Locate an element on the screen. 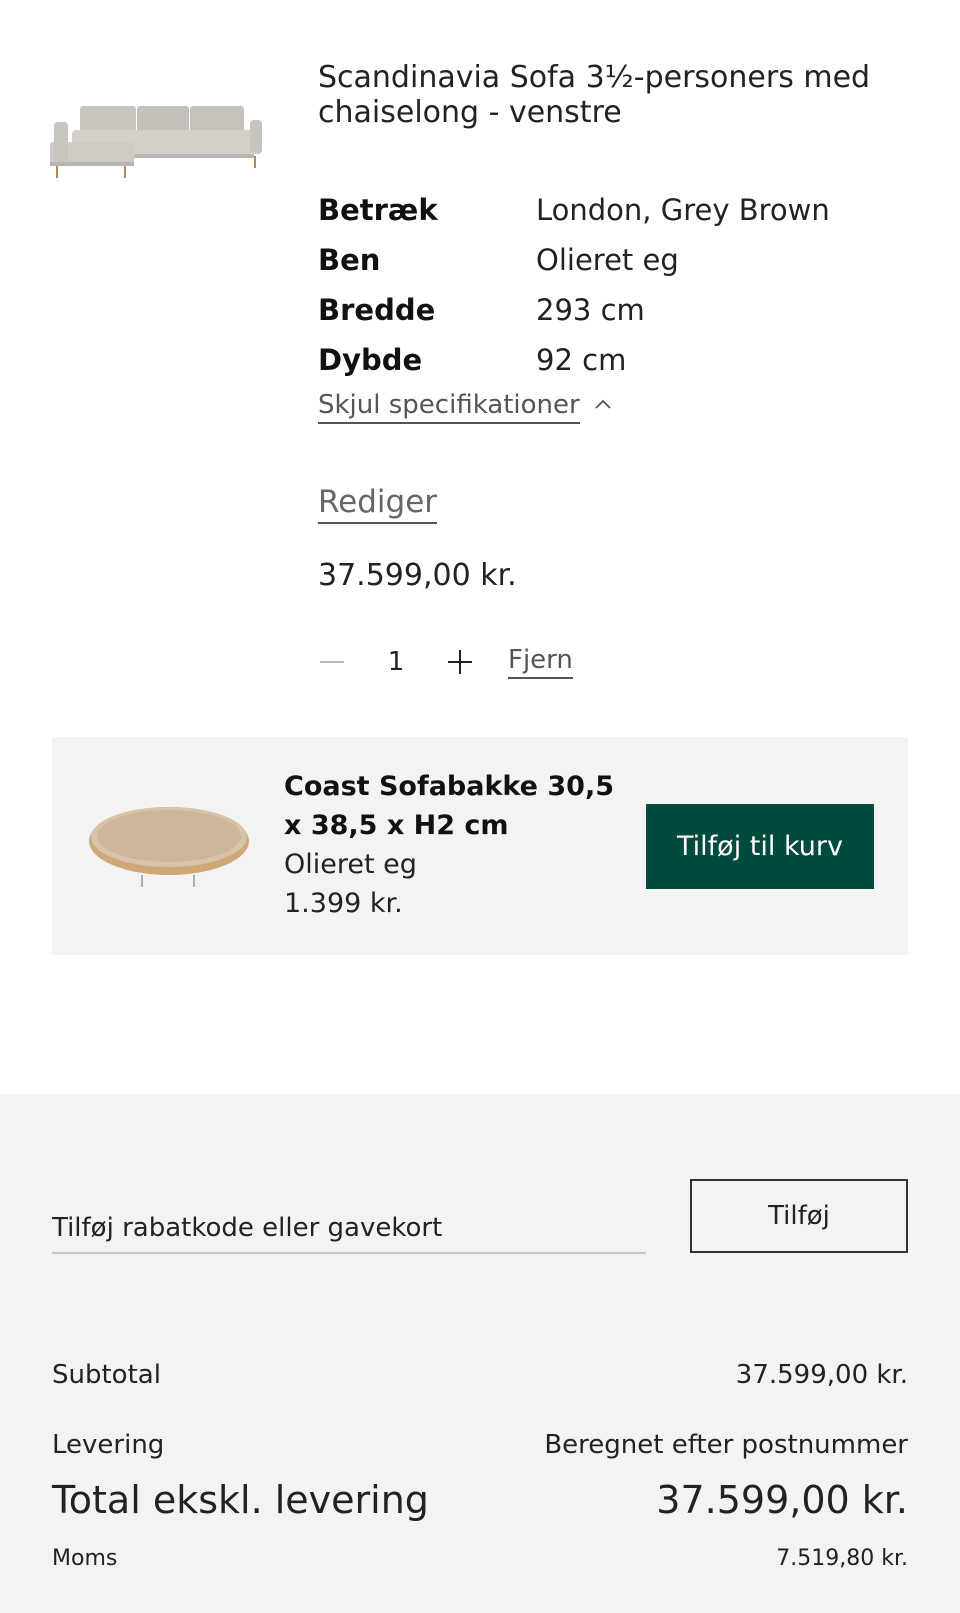  add-to-cart-button: Tilføj til kurv is located at coordinates (760, 846).